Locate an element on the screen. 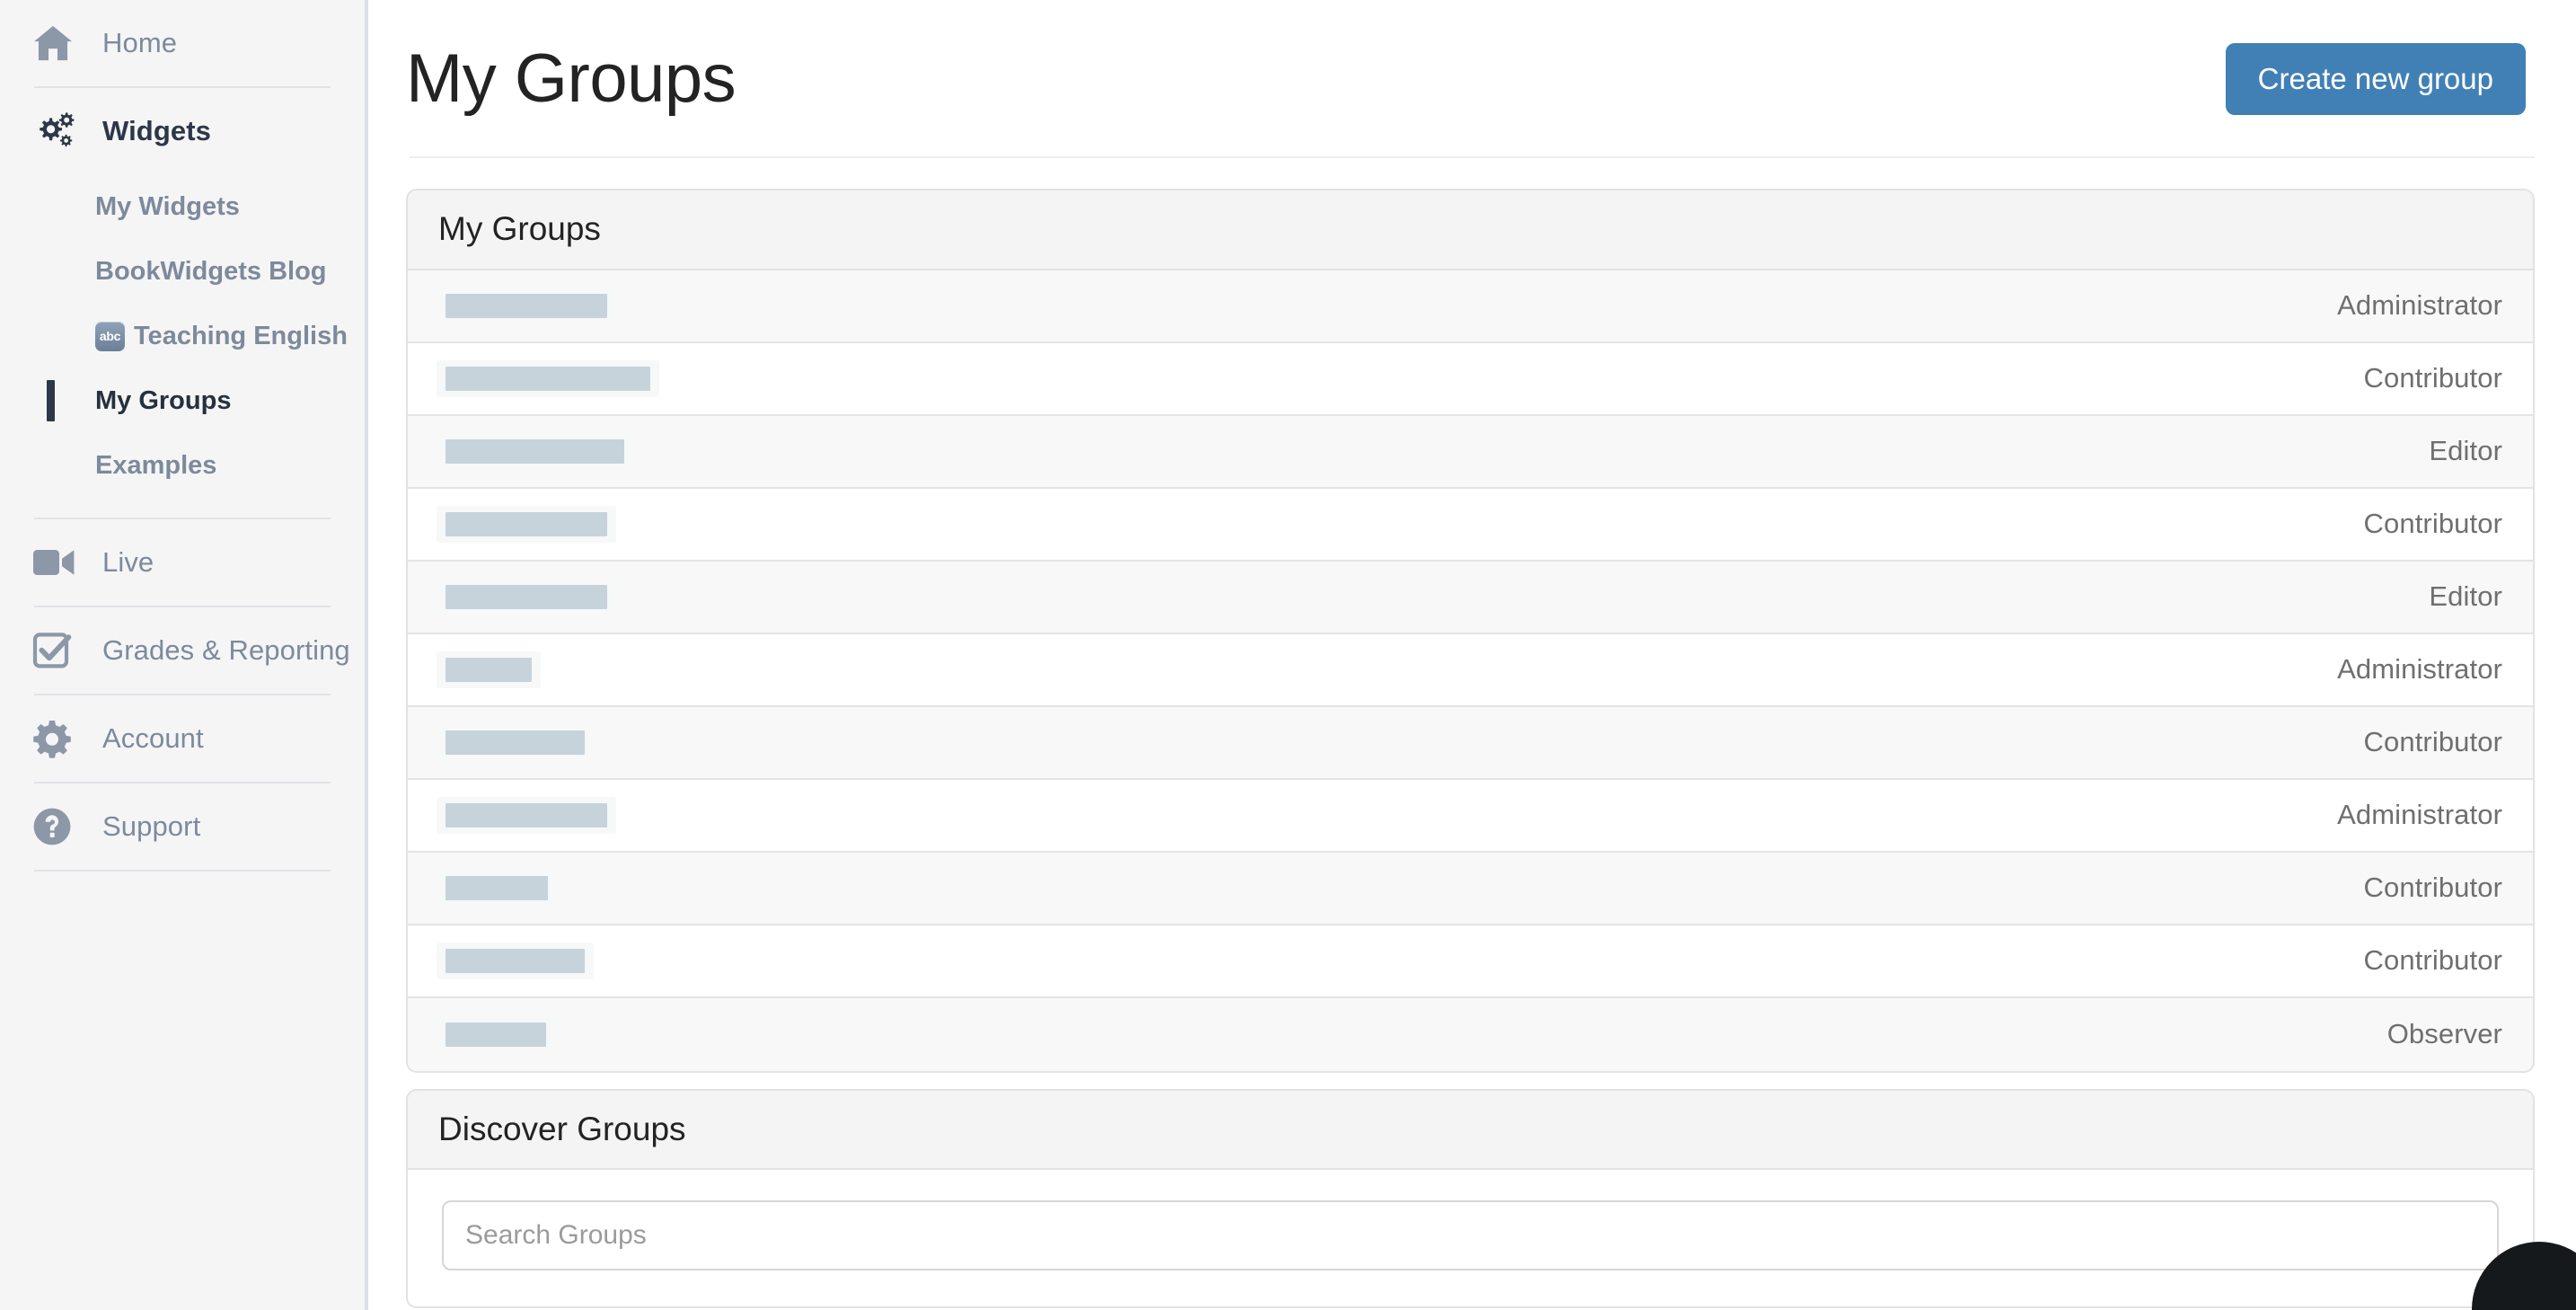  search-groups-input is located at coordinates (1470, 1235).